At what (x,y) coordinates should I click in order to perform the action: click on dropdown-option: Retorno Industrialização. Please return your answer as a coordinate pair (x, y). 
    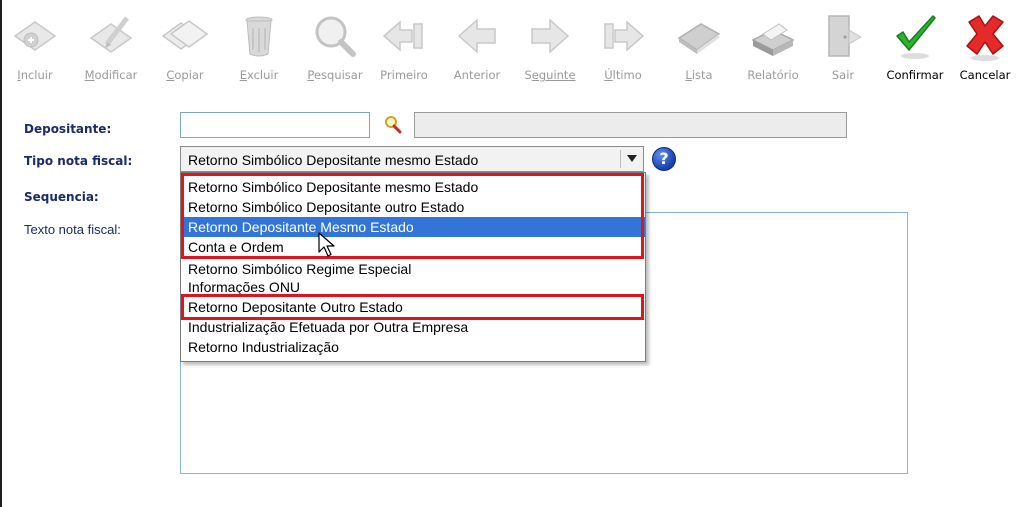
    Looking at the image, I should click on (413, 347).